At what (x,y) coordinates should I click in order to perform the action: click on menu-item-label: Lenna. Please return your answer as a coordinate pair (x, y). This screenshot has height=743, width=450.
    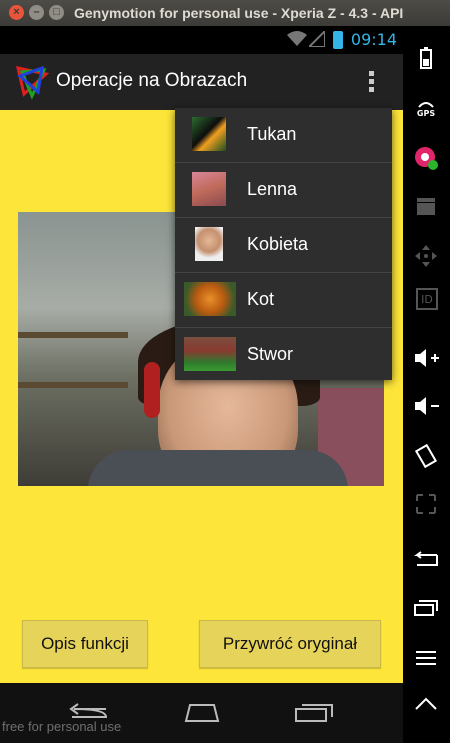
    Looking at the image, I should click on (272, 189).